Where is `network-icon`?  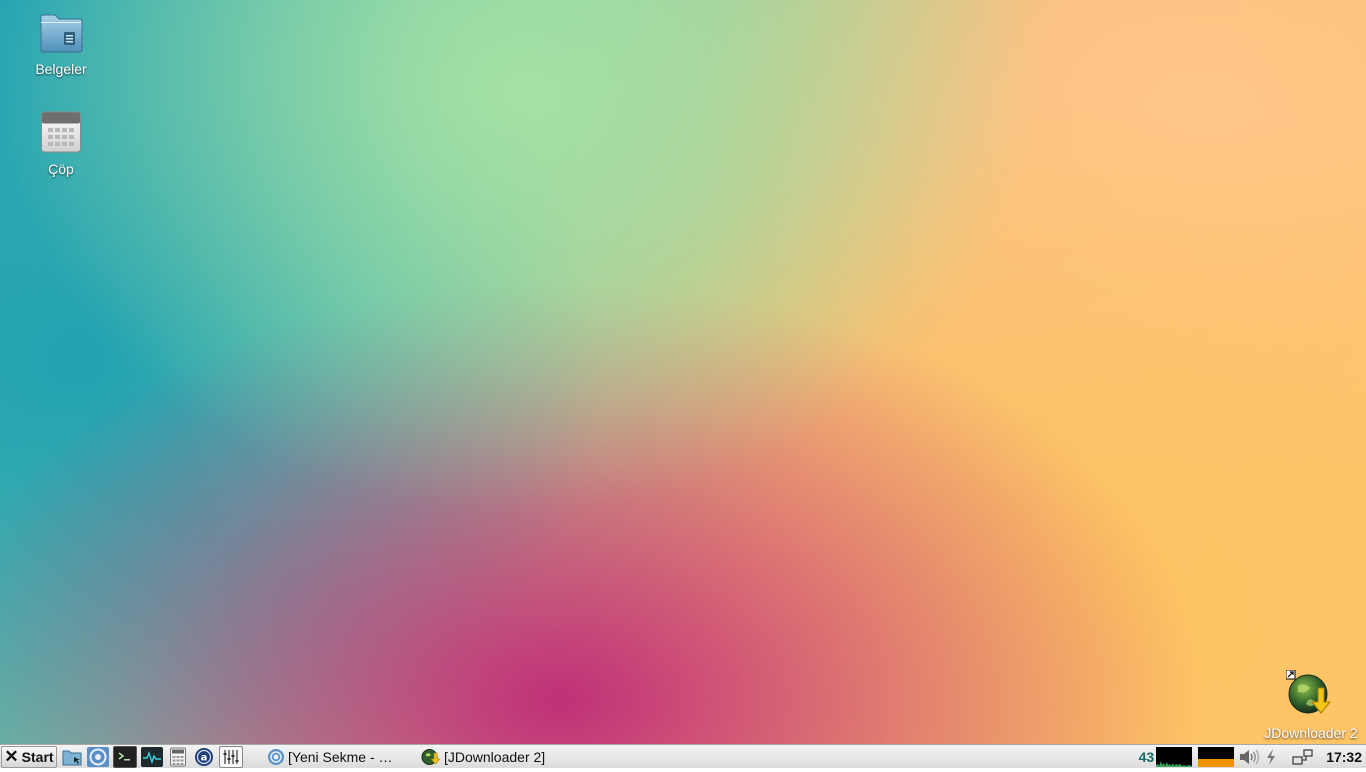 network-icon is located at coordinates (1303, 757).